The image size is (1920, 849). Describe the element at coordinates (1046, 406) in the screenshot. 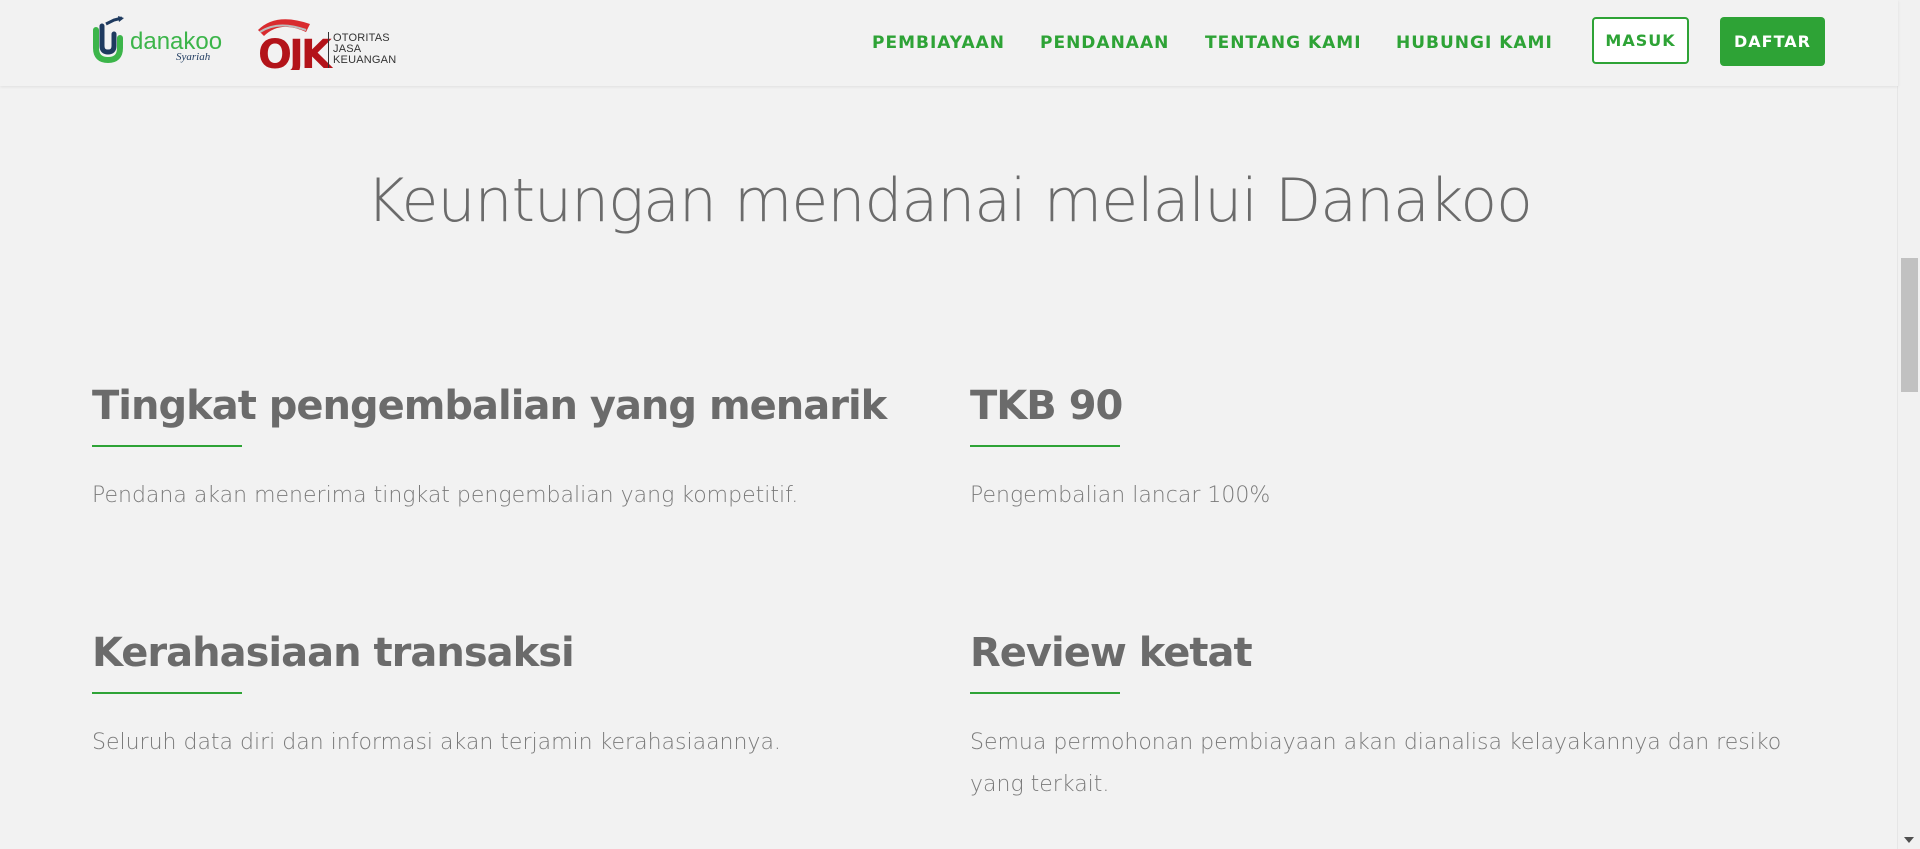

I see `feature-title: TKB 90` at that location.